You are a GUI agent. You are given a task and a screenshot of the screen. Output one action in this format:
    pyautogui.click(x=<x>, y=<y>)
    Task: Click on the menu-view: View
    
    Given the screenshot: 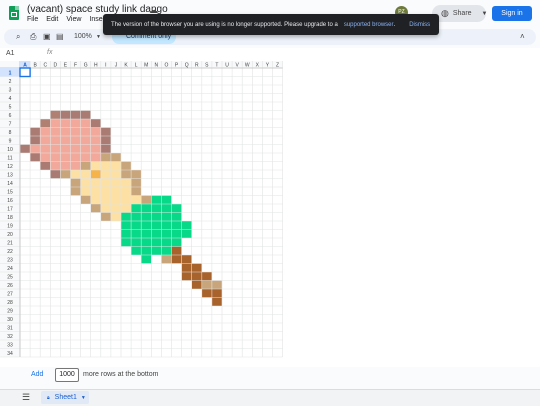 What is the action you would take?
    pyautogui.click(x=73, y=19)
    